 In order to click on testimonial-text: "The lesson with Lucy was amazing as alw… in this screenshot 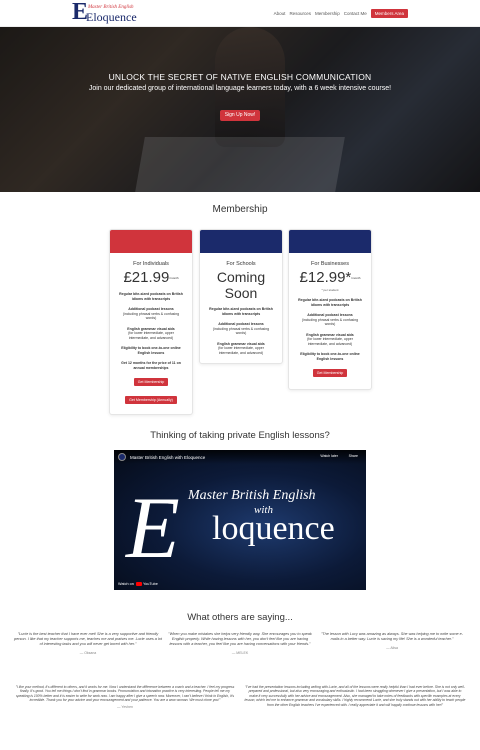, I will do `click(392, 636)`.